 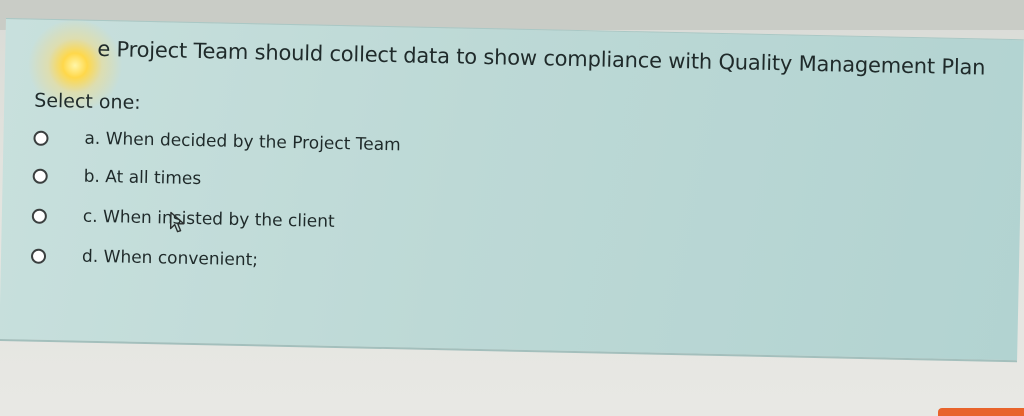 I want to click on answer-option-b: b. At all times, so click(x=117, y=178).